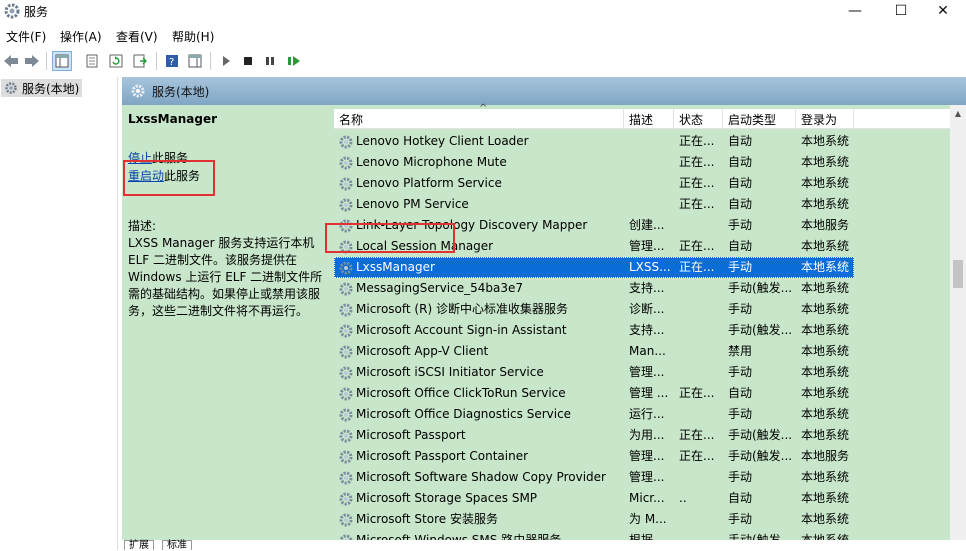 This screenshot has height=551, width=966. What do you see at coordinates (193, 36) in the screenshot?
I see `menu-help: 帮助(H)` at bounding box center [193, 36].